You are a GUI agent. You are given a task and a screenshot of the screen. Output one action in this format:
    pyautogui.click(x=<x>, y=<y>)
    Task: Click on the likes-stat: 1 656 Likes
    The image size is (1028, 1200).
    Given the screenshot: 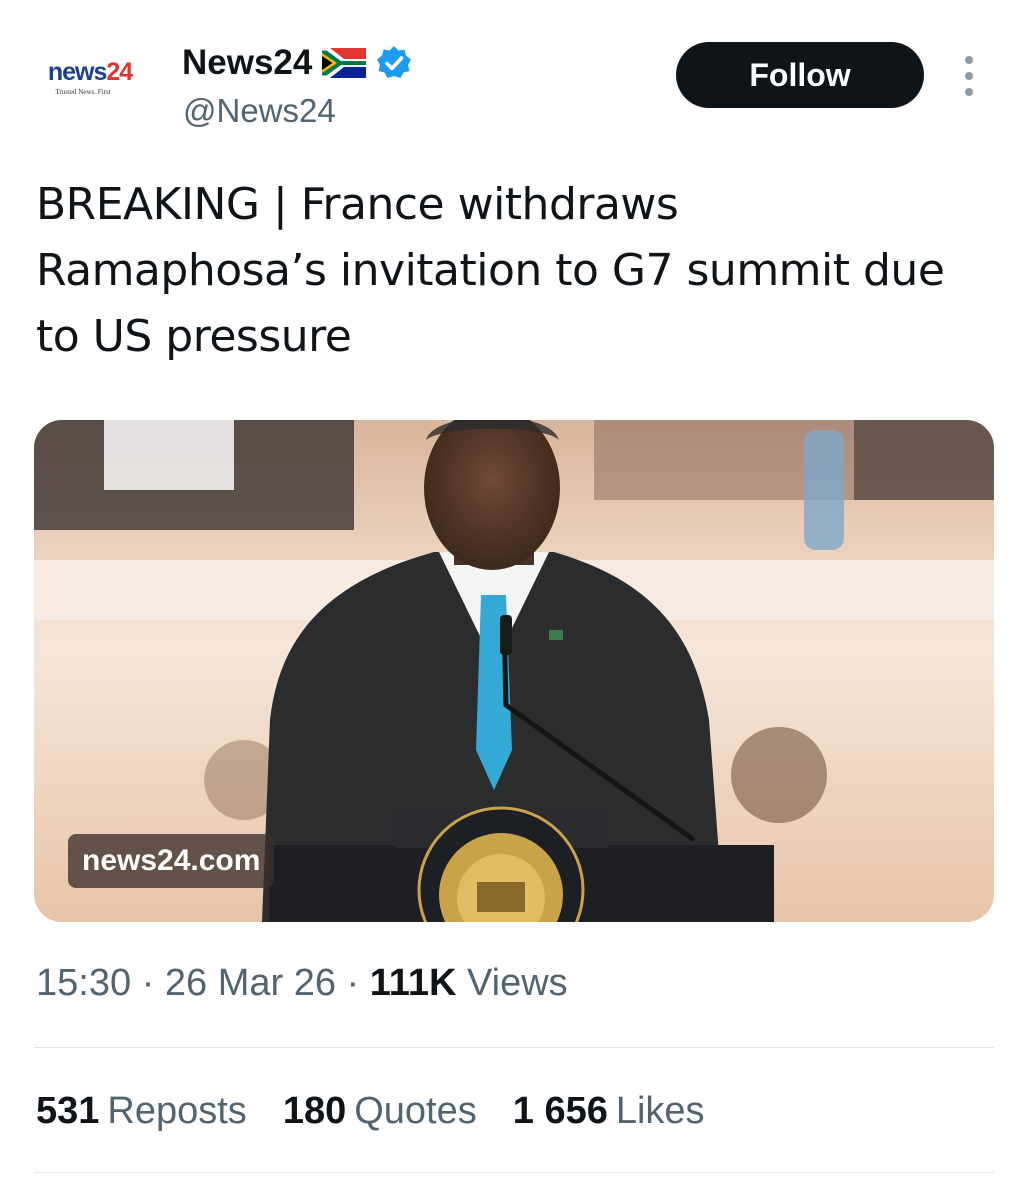 What is the action you would take?
    pyautogui.click(x=609, y=1111)
    